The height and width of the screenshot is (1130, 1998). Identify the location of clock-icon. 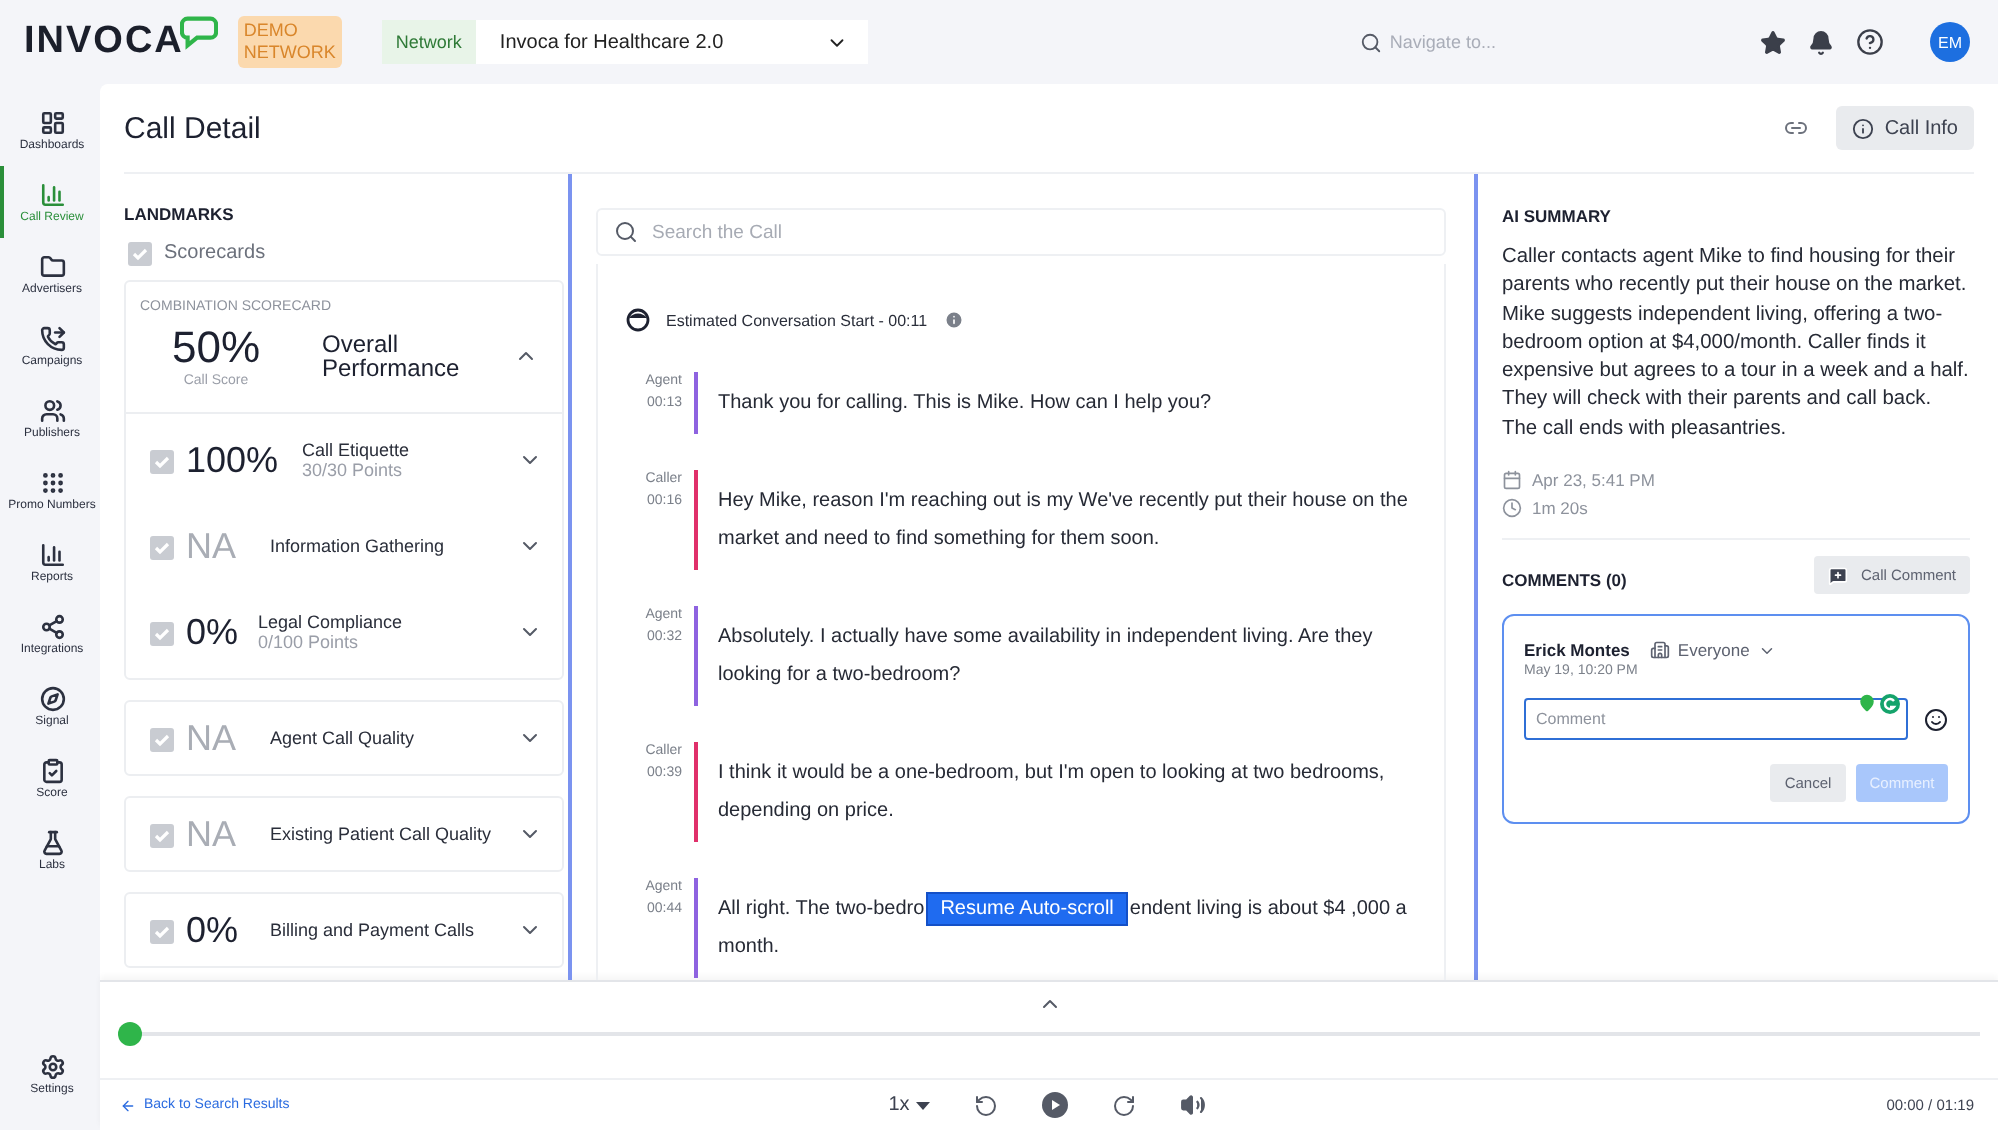
(1512, 508).